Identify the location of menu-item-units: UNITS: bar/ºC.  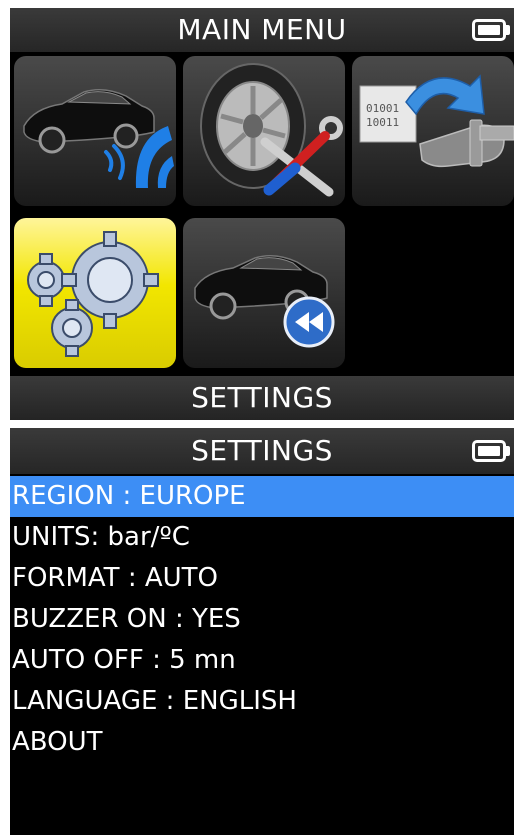
(262, 537).